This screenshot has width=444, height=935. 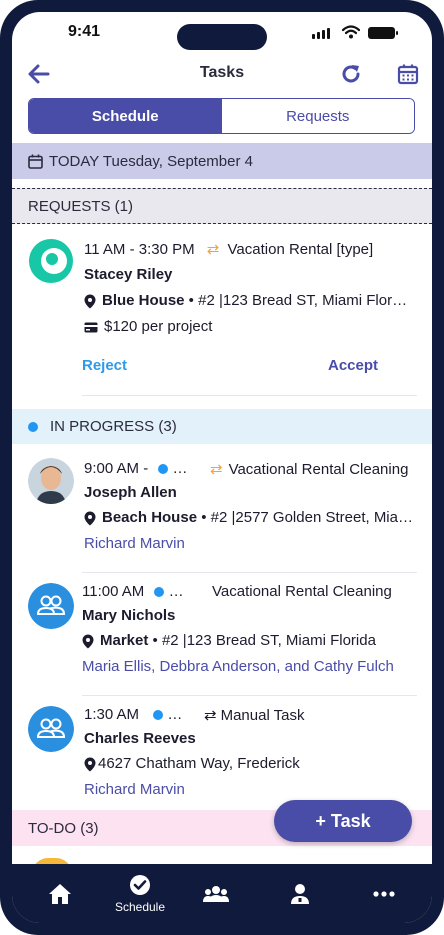 What do you see at coordinates (222, 37) in the screenshot?
I see `notch` at bounding box center [222, 37].